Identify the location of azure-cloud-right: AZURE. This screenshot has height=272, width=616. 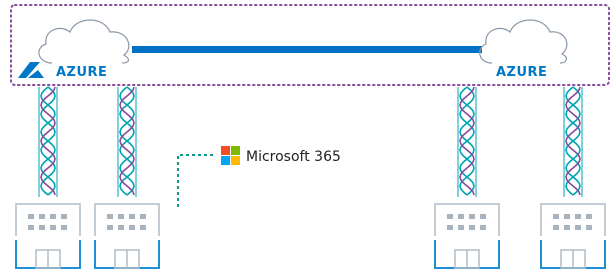
(523, 49).